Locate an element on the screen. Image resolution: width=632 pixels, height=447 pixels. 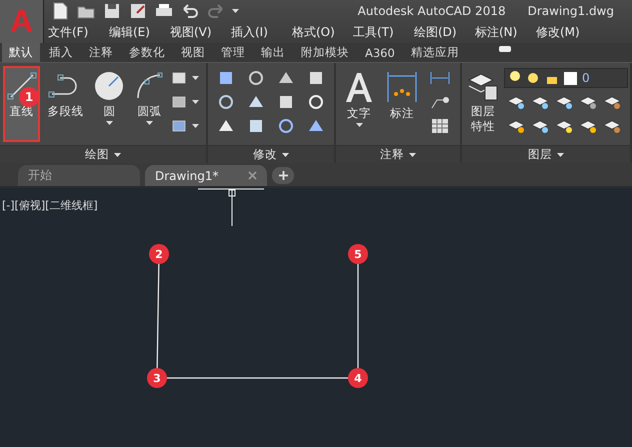
document-tab: Drawing1* is located at coordinates (206, 175).